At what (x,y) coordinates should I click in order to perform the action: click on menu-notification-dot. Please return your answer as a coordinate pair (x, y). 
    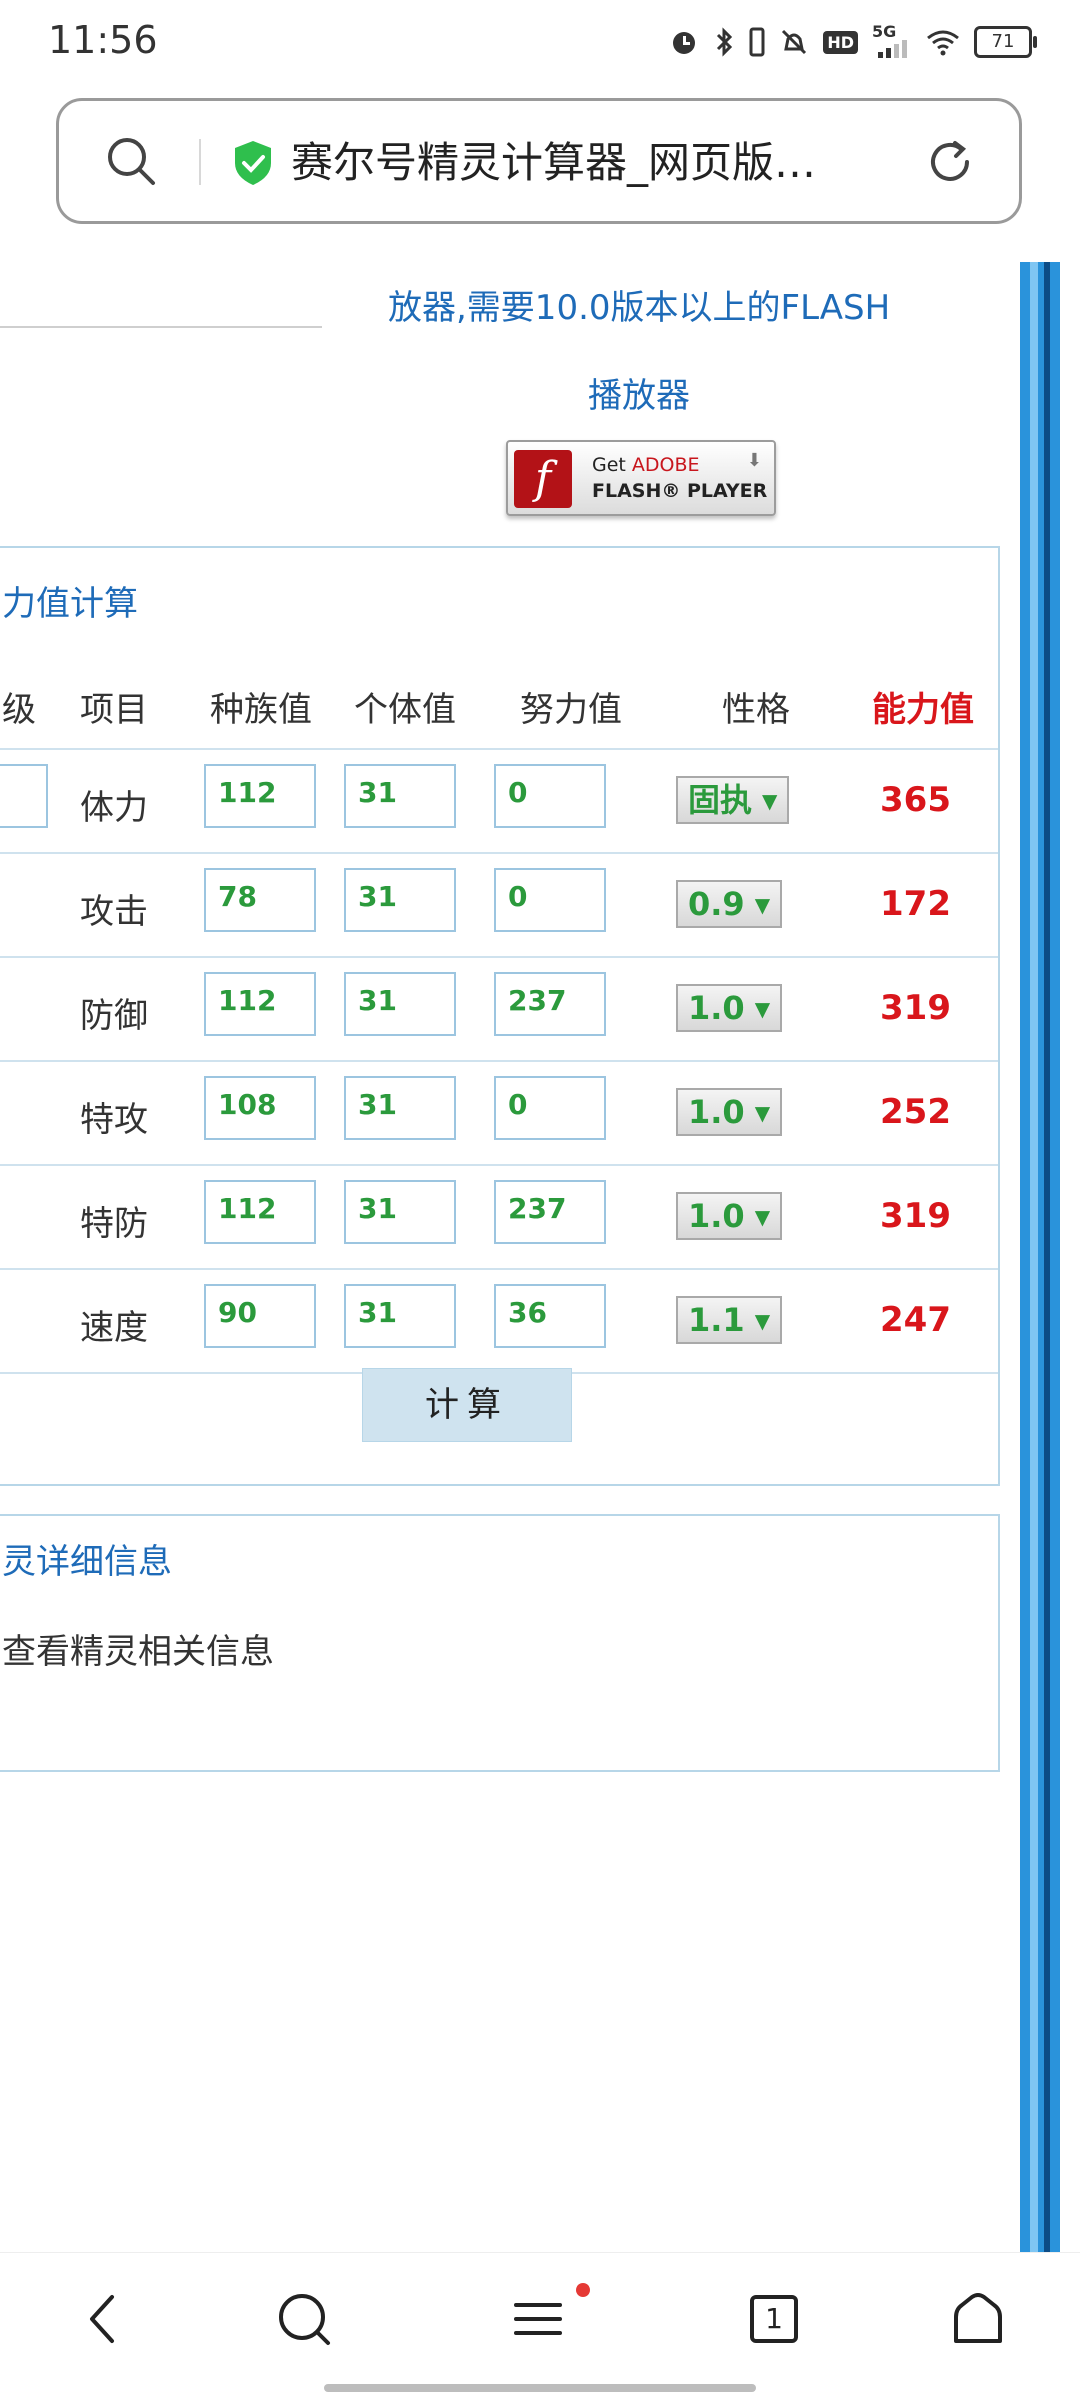
    Looking at the image, I should click on (583, 2290).